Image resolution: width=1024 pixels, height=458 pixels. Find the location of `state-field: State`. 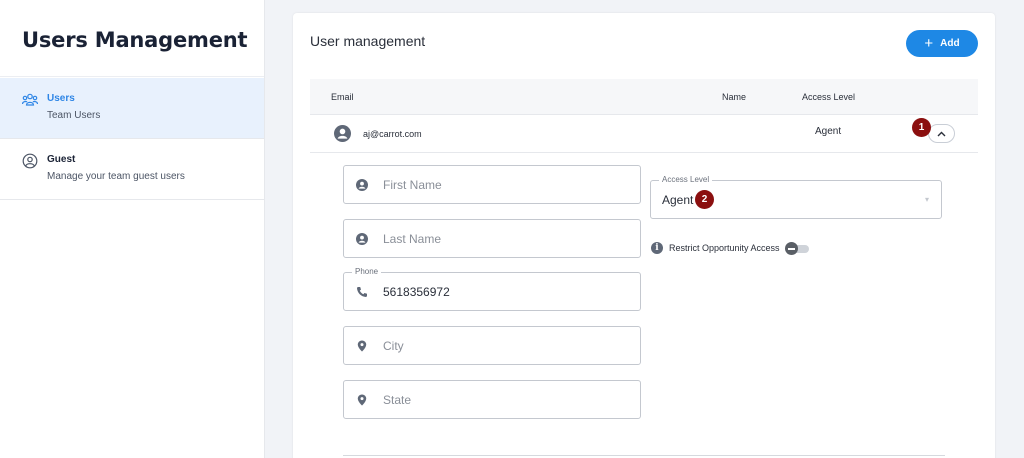

state-field: State is located at coordinates (492, 399).